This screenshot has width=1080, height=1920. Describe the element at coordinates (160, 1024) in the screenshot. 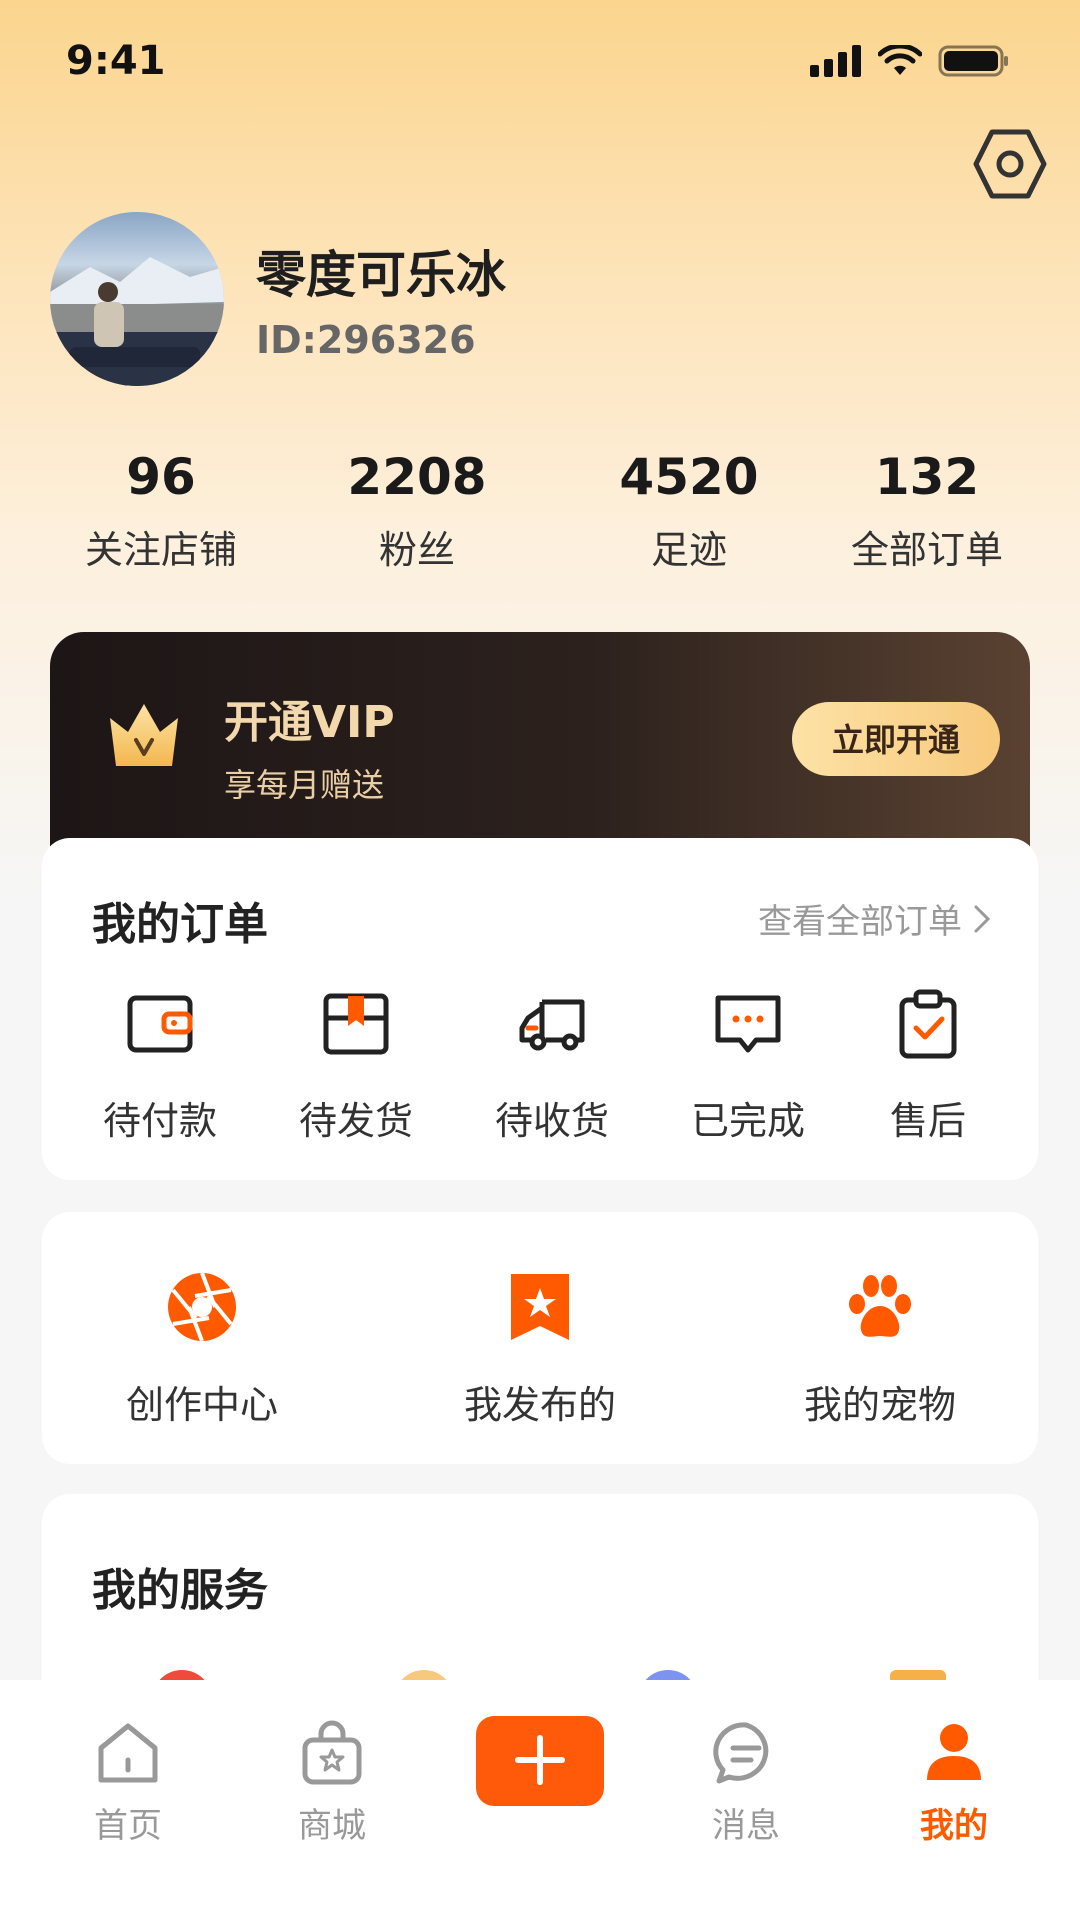

I see `wallet-icon` at that location.